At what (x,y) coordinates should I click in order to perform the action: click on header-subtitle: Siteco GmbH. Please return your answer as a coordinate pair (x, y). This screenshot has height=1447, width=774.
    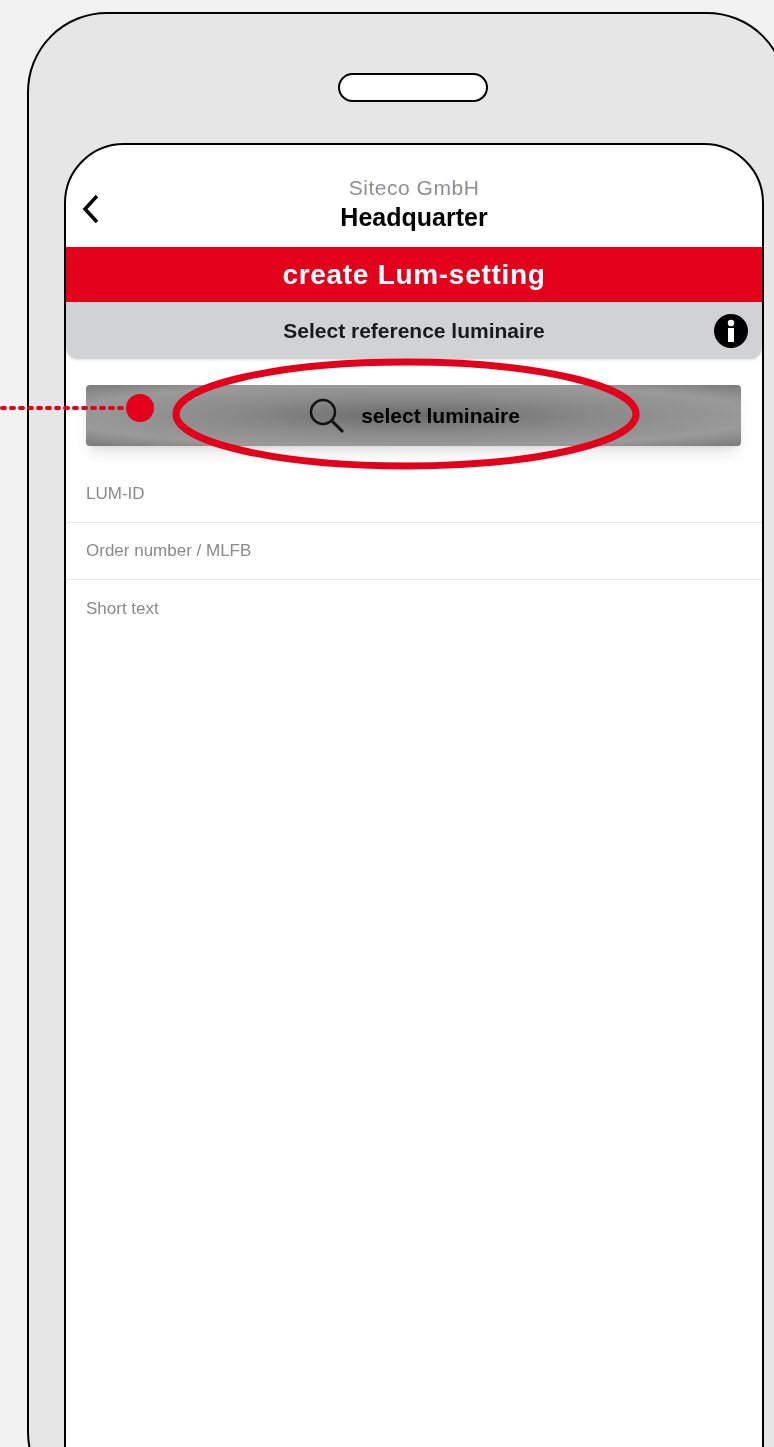
    Looking at the image, I should click on (414, 188).